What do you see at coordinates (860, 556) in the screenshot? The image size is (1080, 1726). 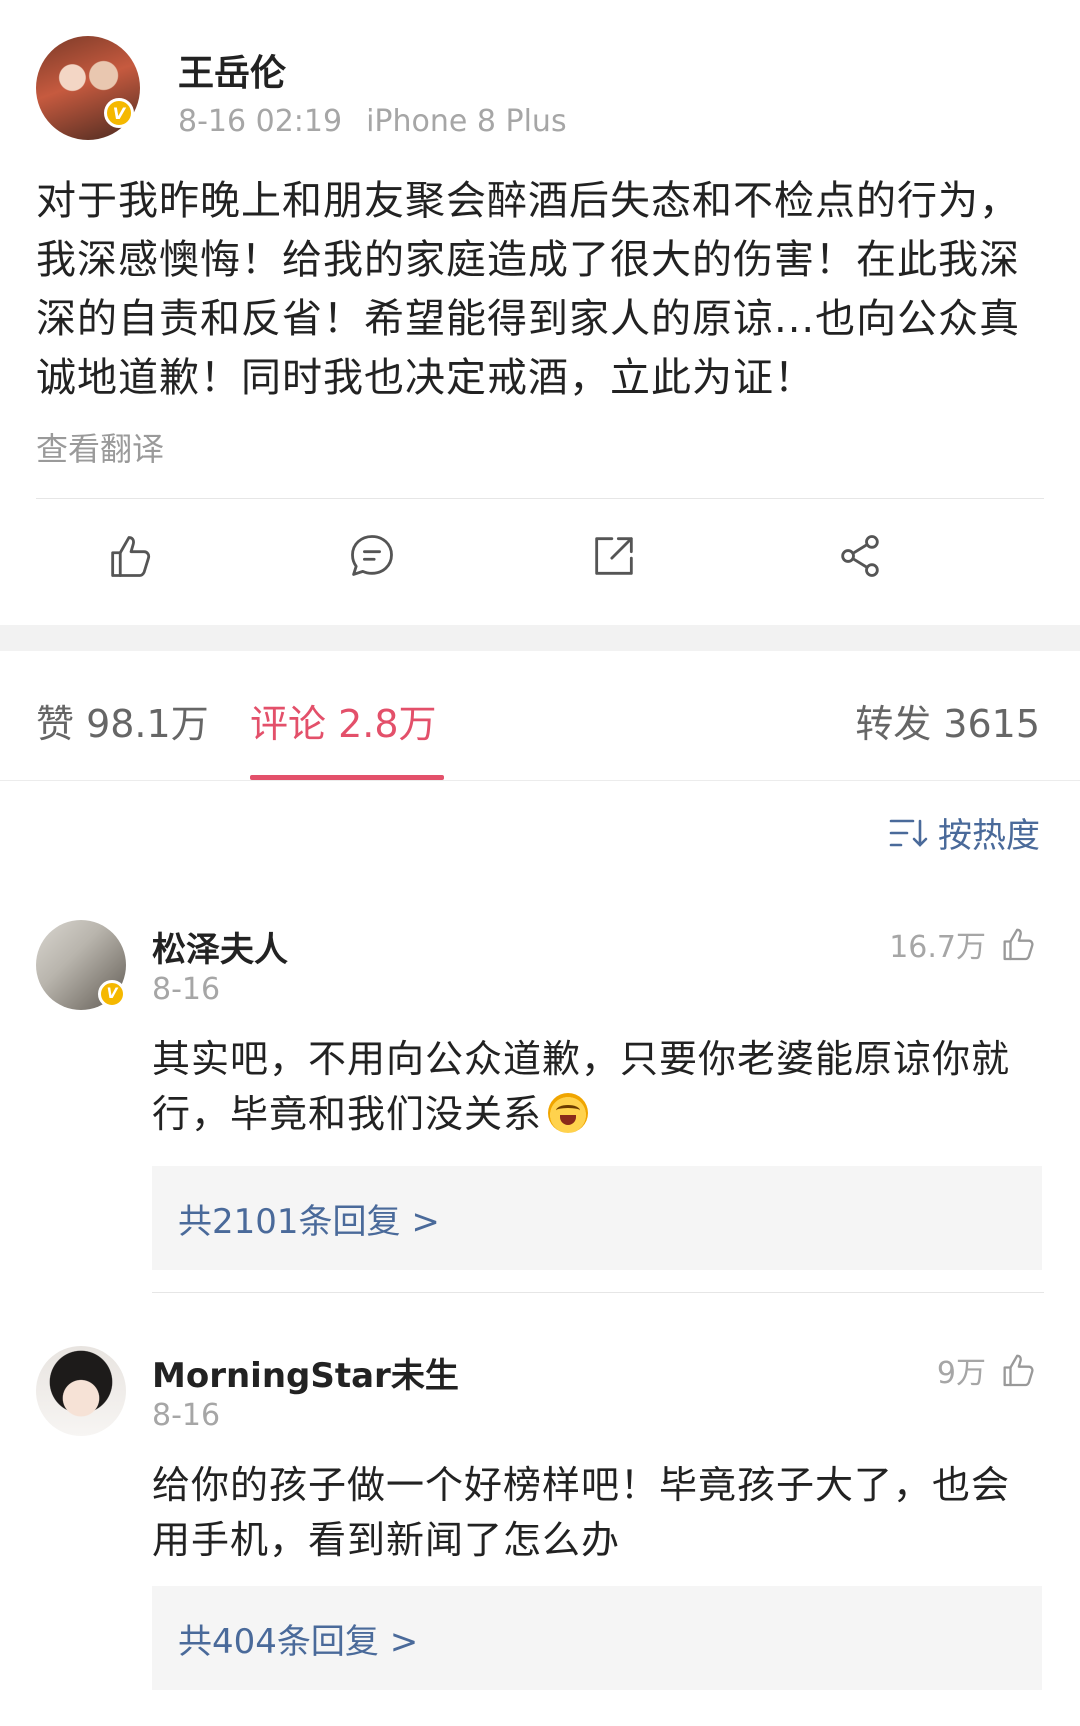 I see `share-icon` at bounding box center [860, 556].